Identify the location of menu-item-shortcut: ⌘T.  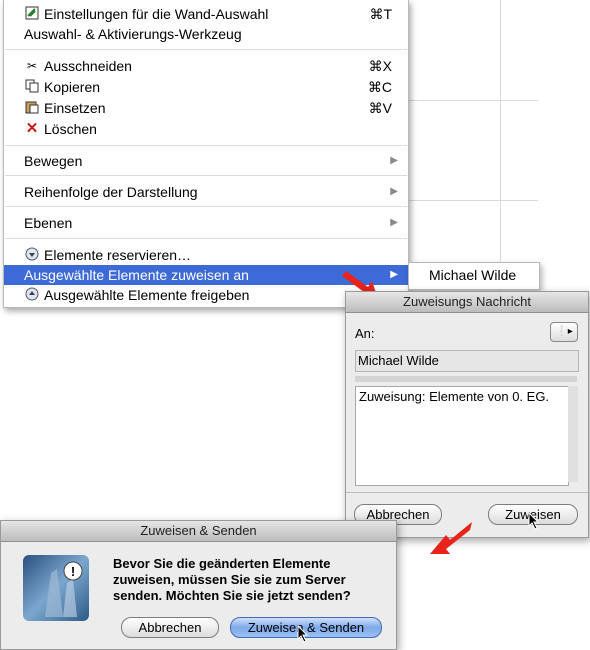
(380, 14).